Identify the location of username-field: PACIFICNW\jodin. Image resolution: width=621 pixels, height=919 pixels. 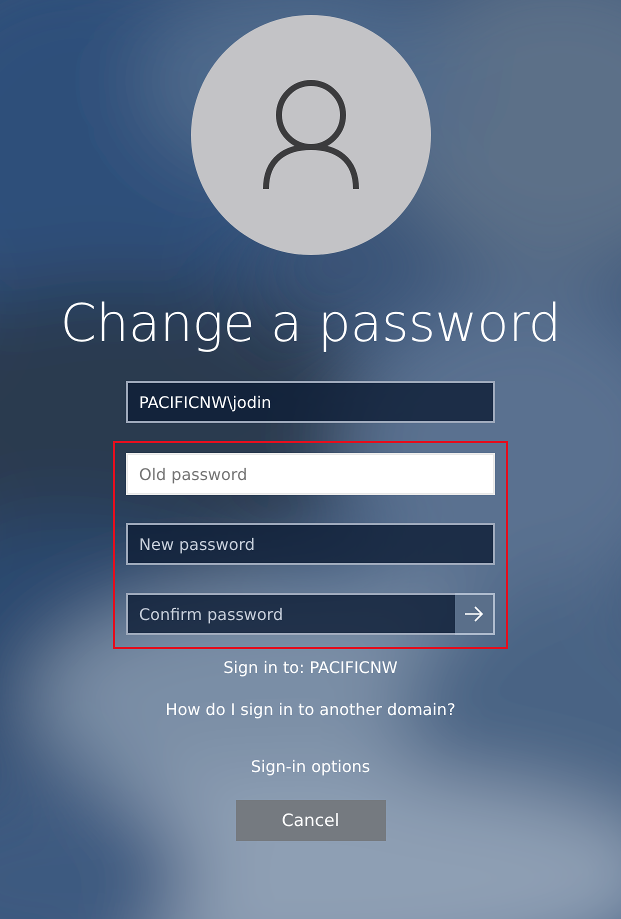
(310, 402).